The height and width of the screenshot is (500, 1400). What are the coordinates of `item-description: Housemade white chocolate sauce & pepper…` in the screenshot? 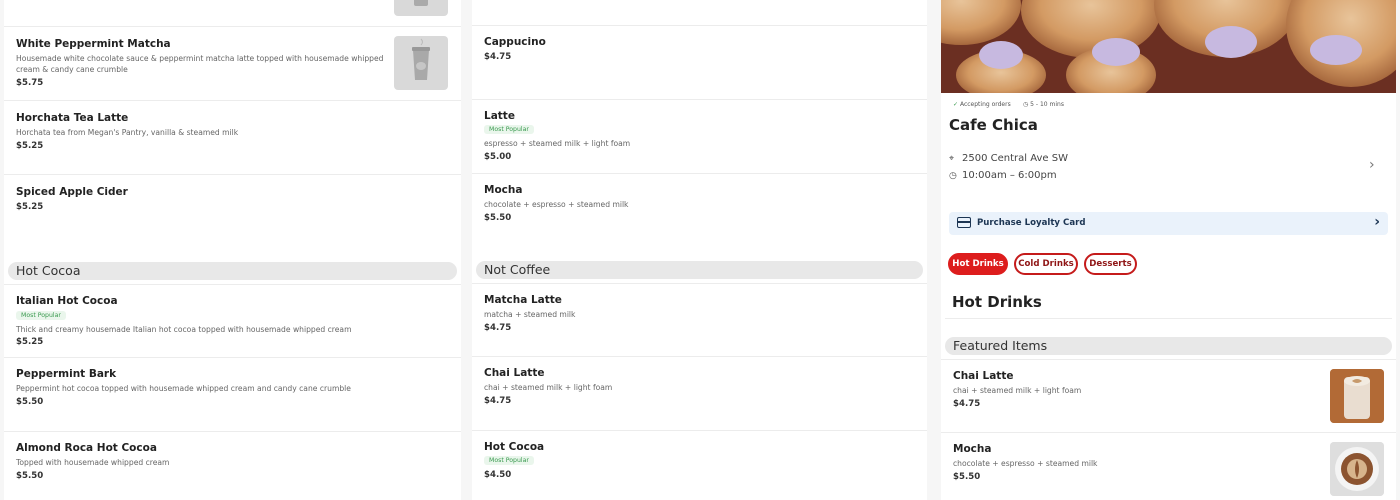 It's located at (200, 64).